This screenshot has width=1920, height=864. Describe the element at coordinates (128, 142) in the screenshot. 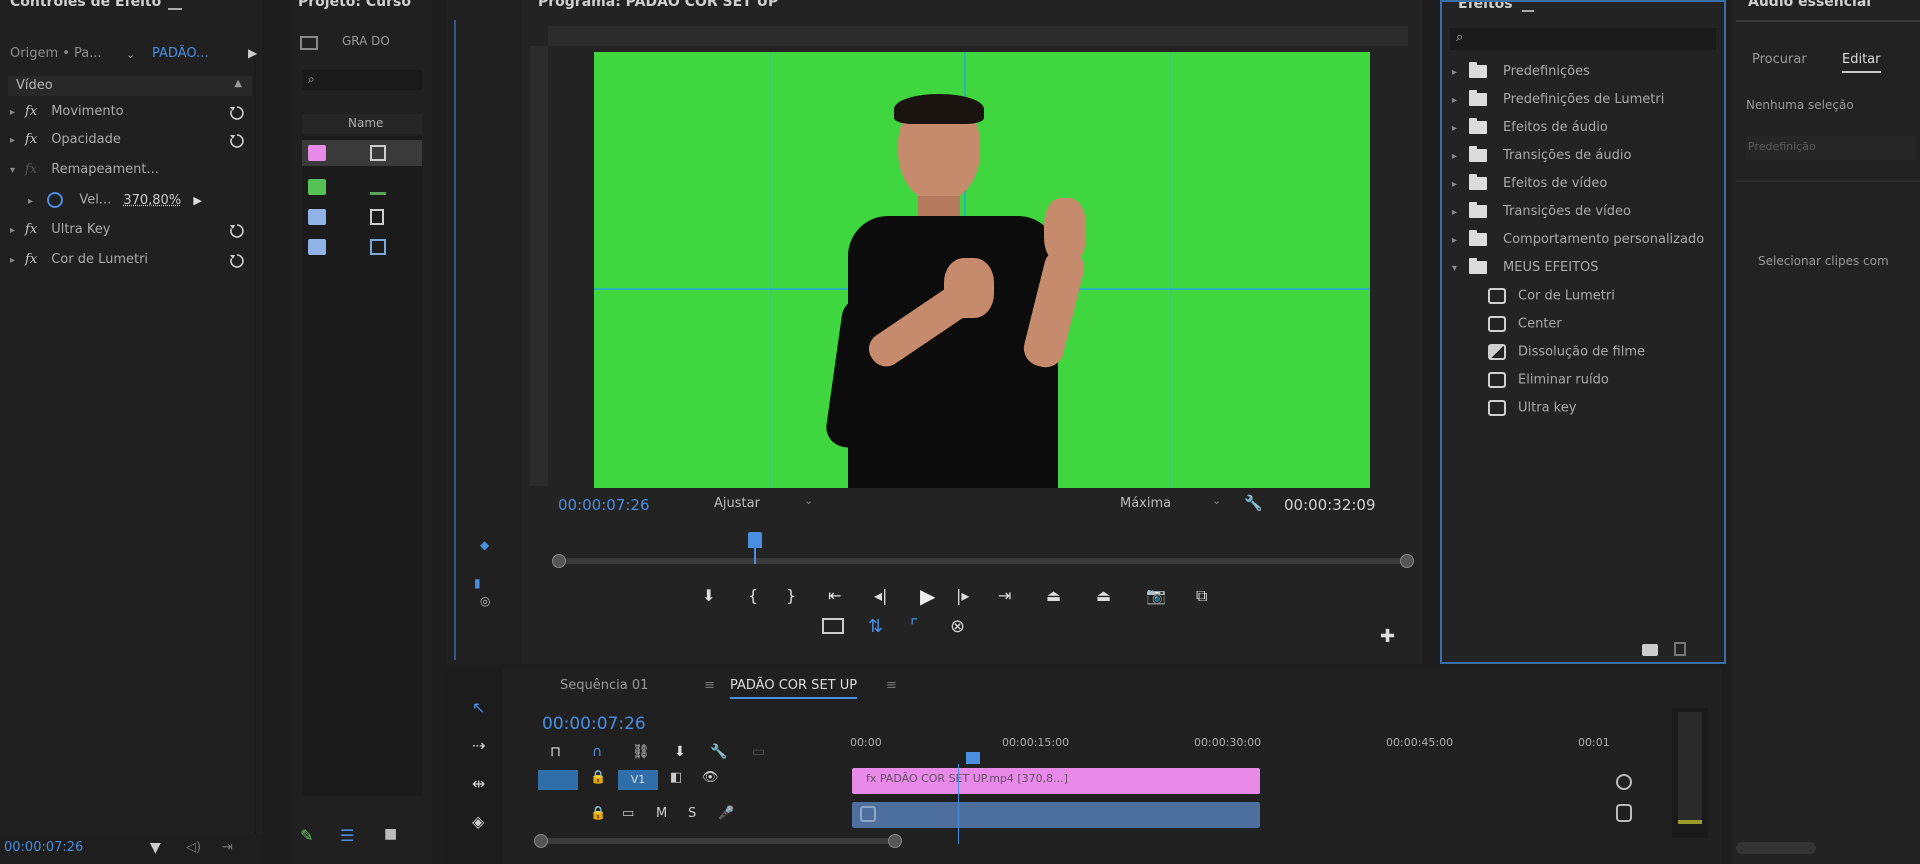

I see `effect-row-opacity: ▸ fx Opacidade` at that location.